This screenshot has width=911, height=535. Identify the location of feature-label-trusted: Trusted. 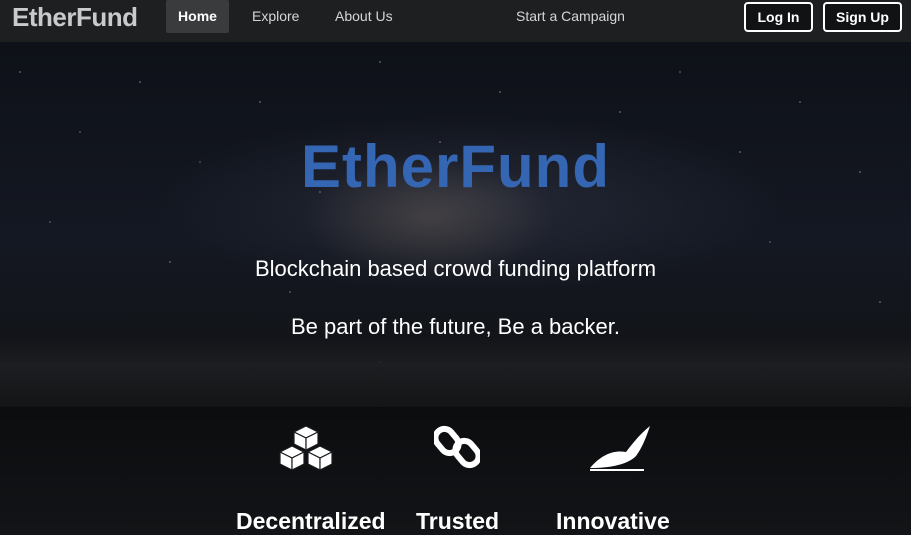
(458, 521).